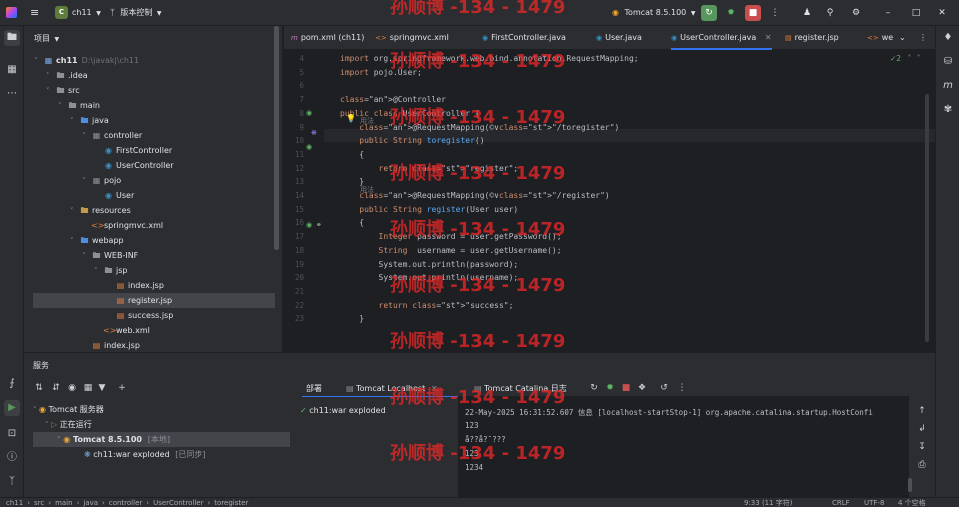 The height and width of the screenshot is (507, 959). What do you see at coordinates (664, 388) in the screenshot?
I see `update-icon: ↺` at bounding box center [664, 388].